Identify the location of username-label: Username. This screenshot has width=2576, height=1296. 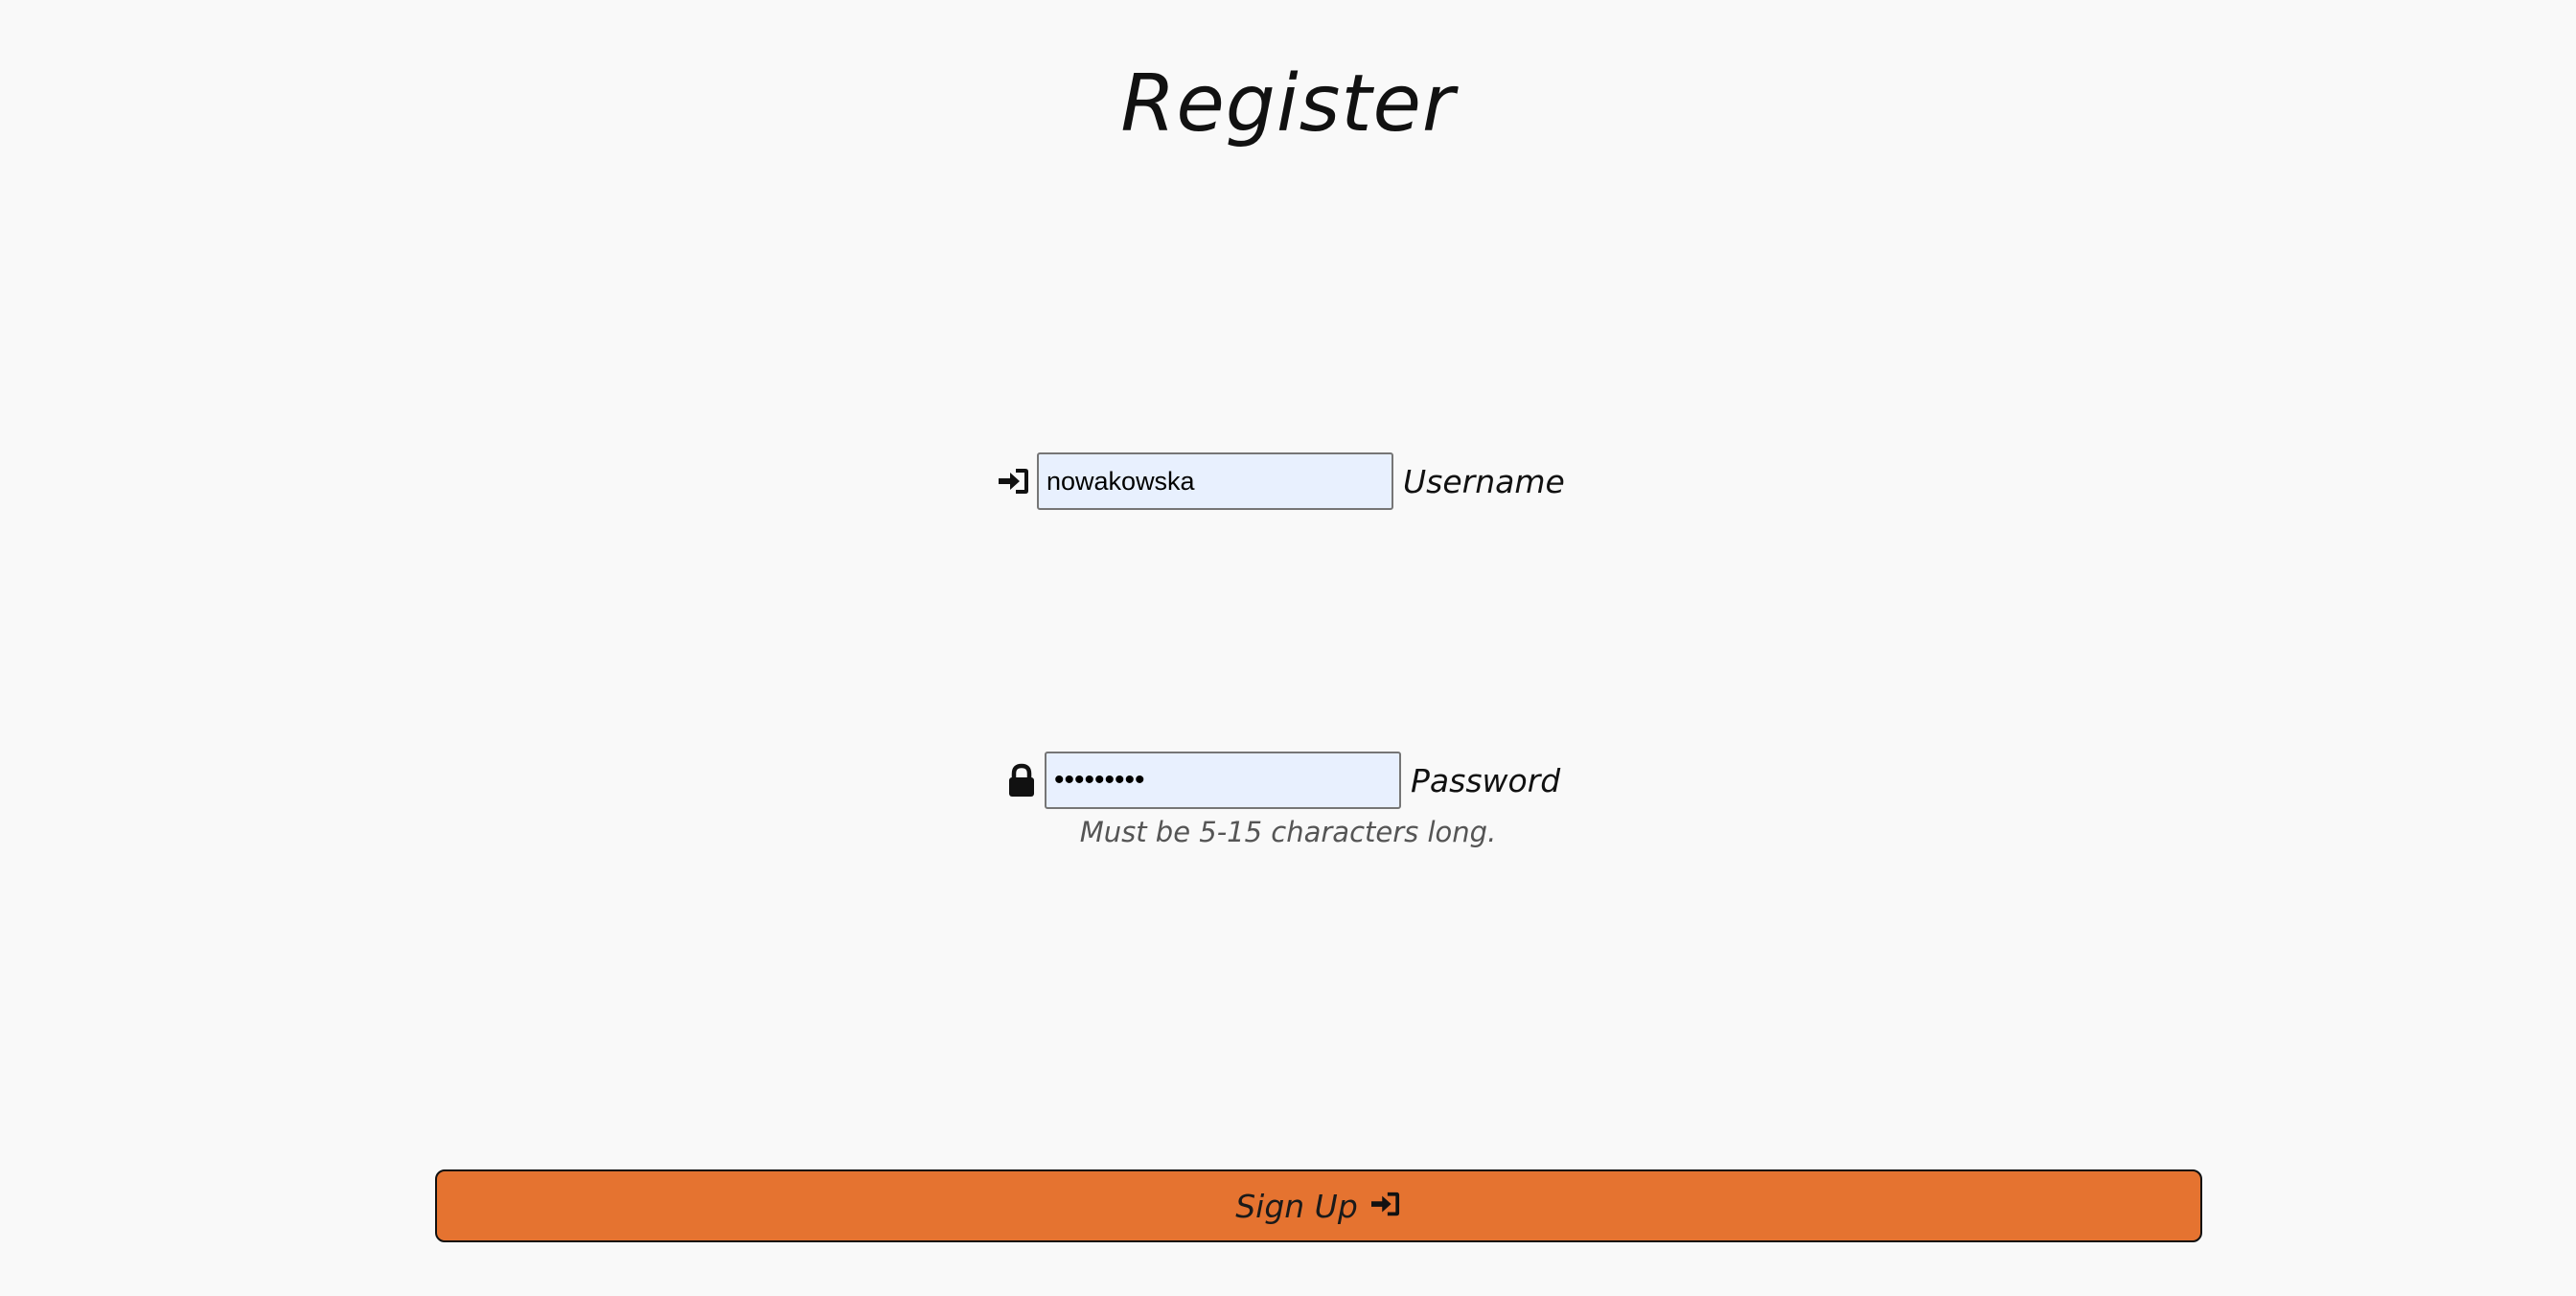
(1484, 481).